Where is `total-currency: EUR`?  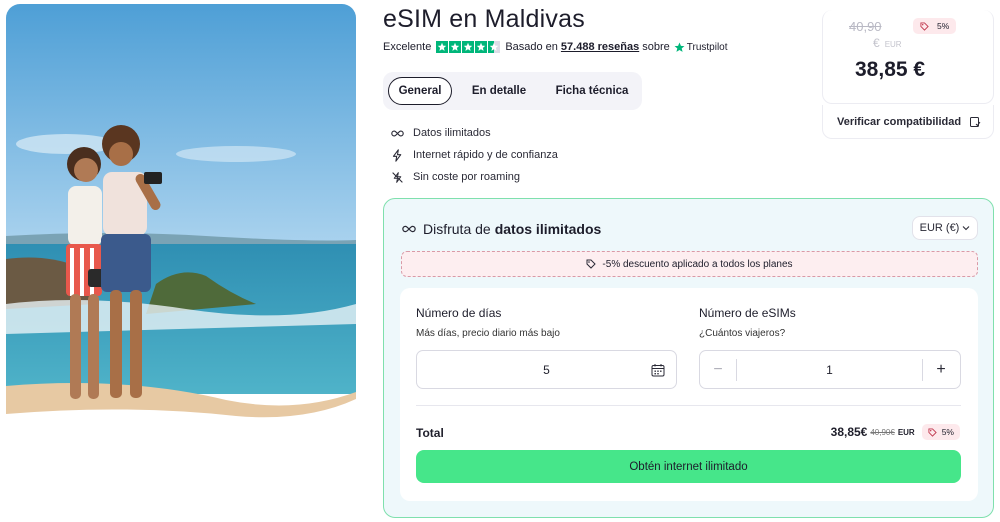
total-currency: EUR is located at coordinates (906, 432).